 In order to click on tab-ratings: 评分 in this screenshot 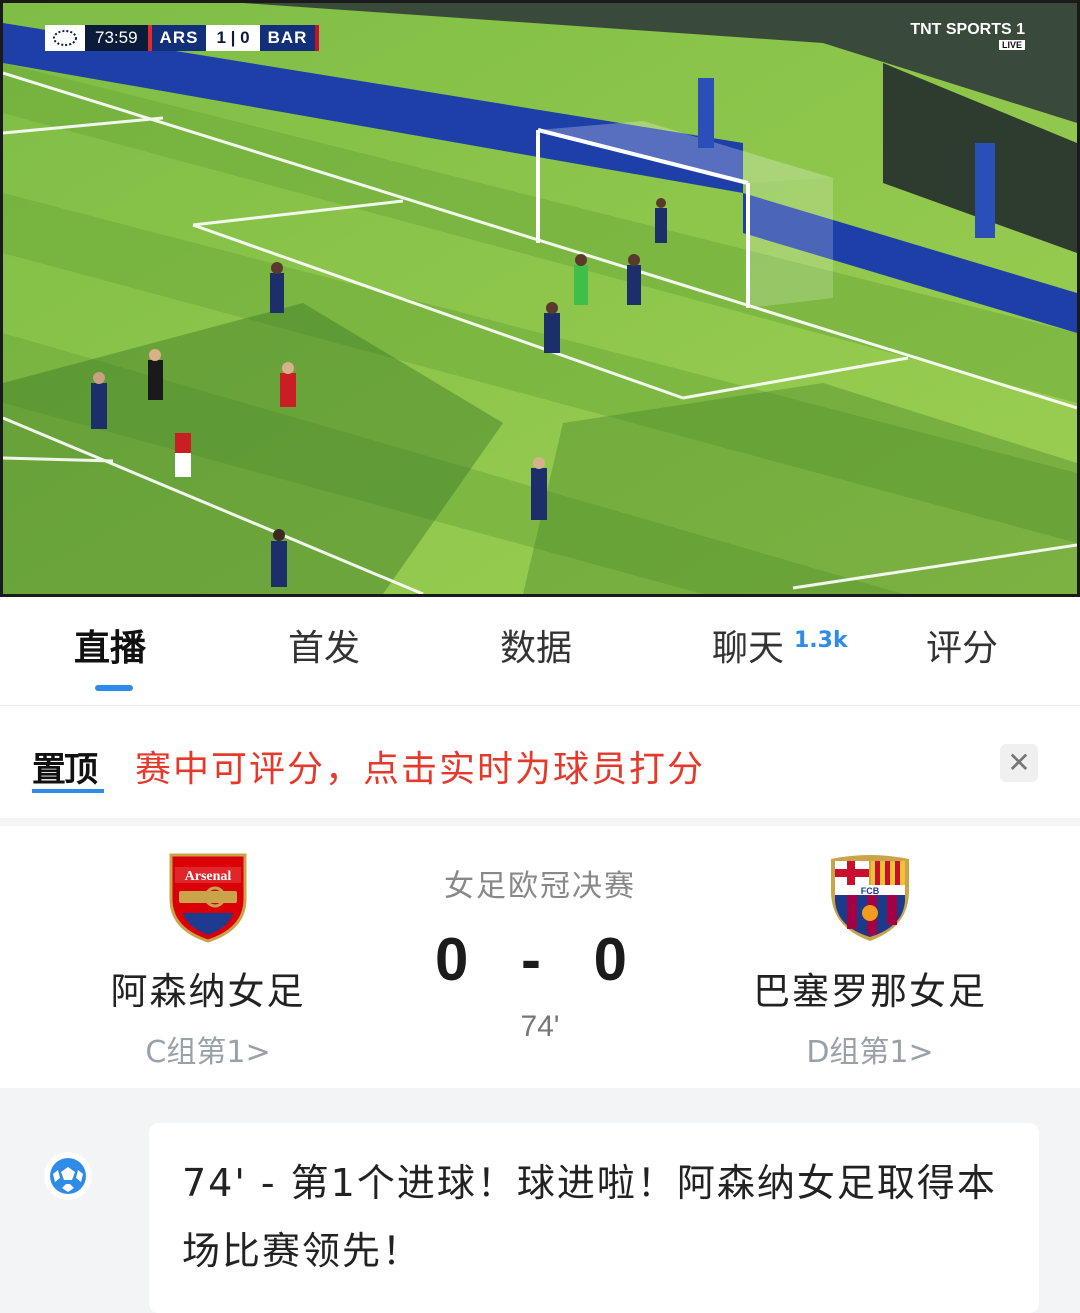, I will do `click(962, 649)`.